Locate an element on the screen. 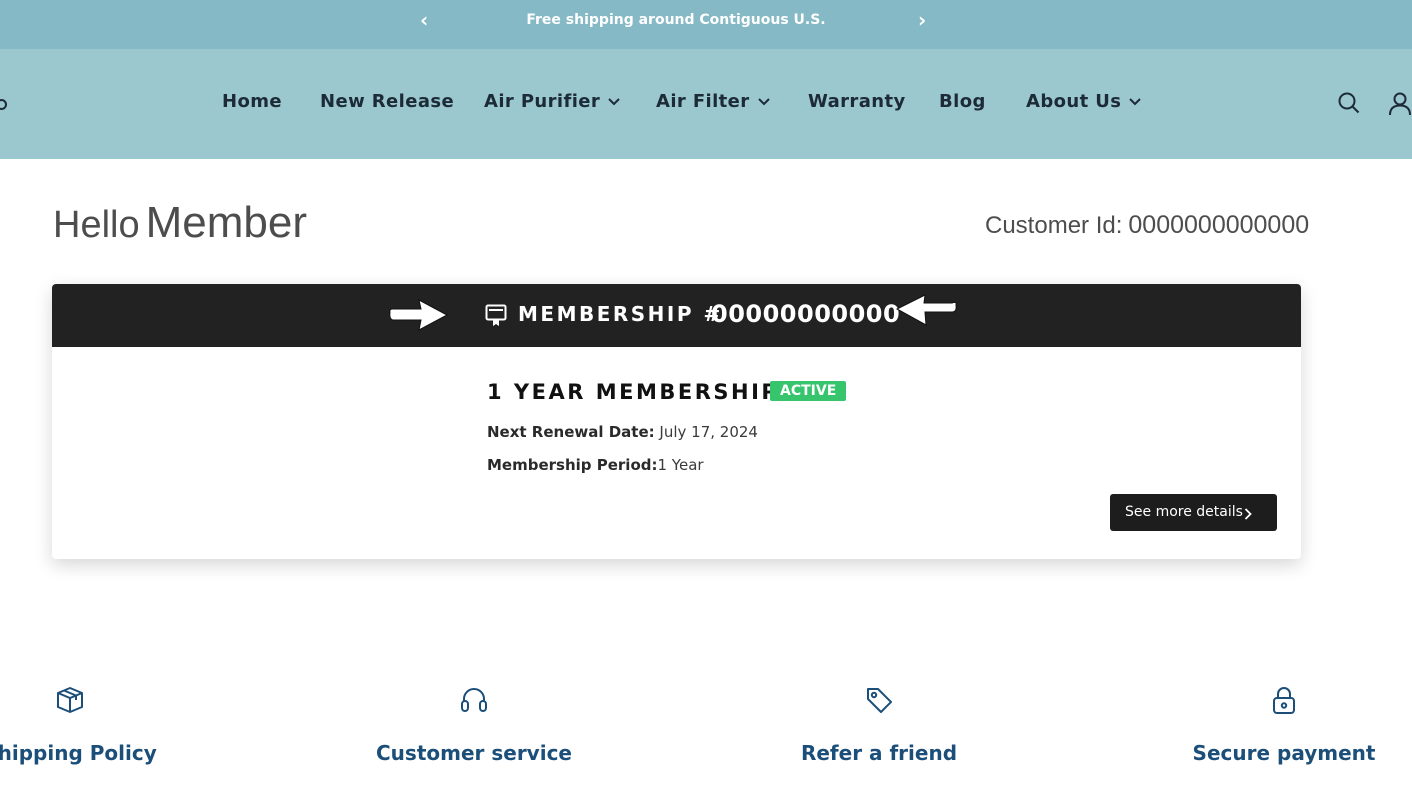  box-icon is located at coordinates (110, 702).